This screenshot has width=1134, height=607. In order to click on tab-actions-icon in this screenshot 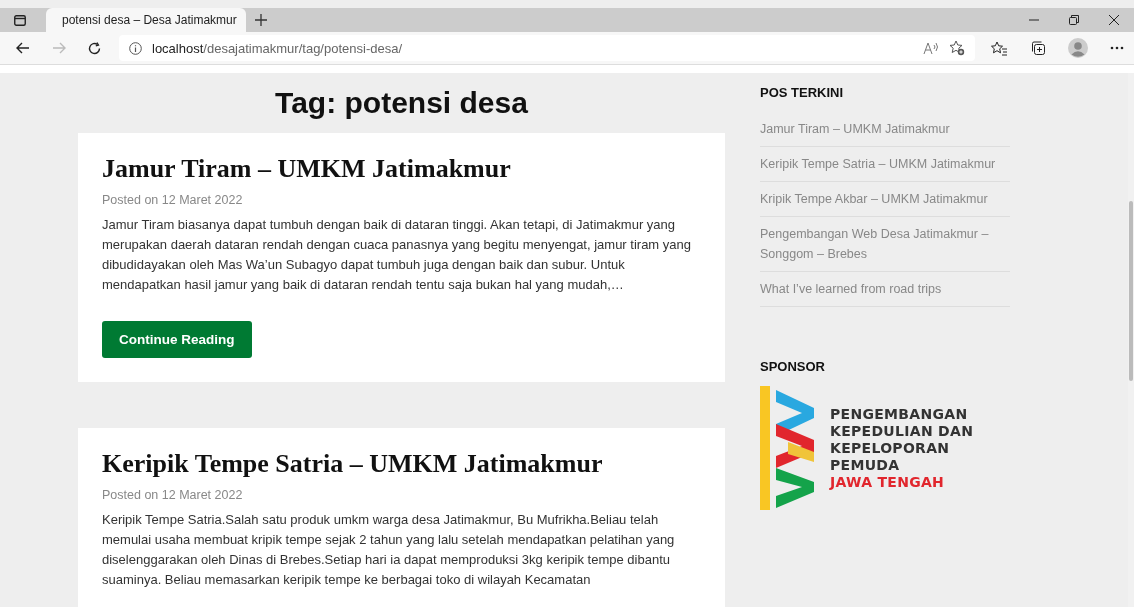, I will do `click(20, 20)`.